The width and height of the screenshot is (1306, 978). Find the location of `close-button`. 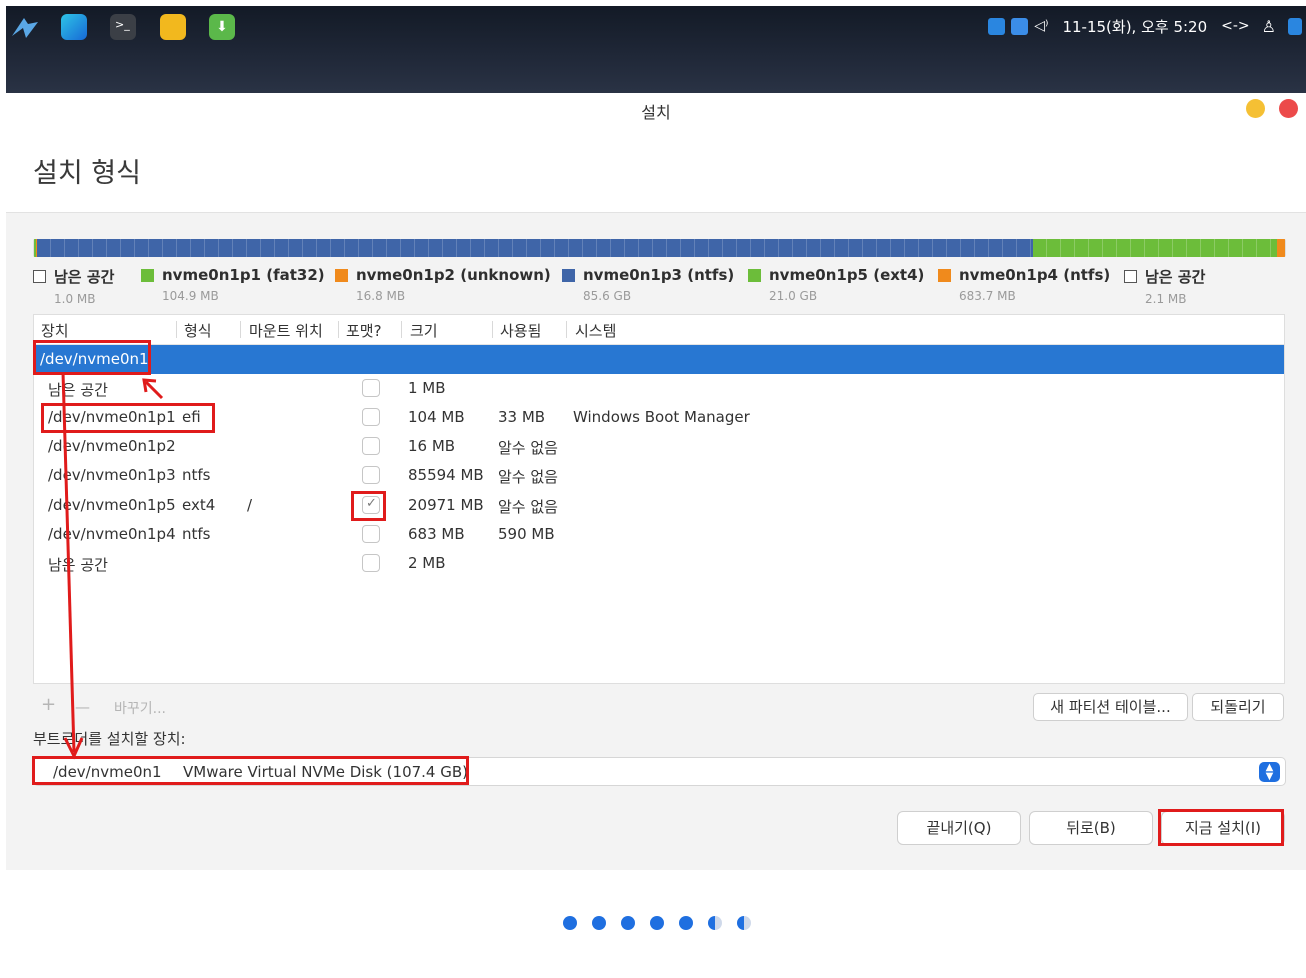

close-button is located at coordinates (1288, 108).